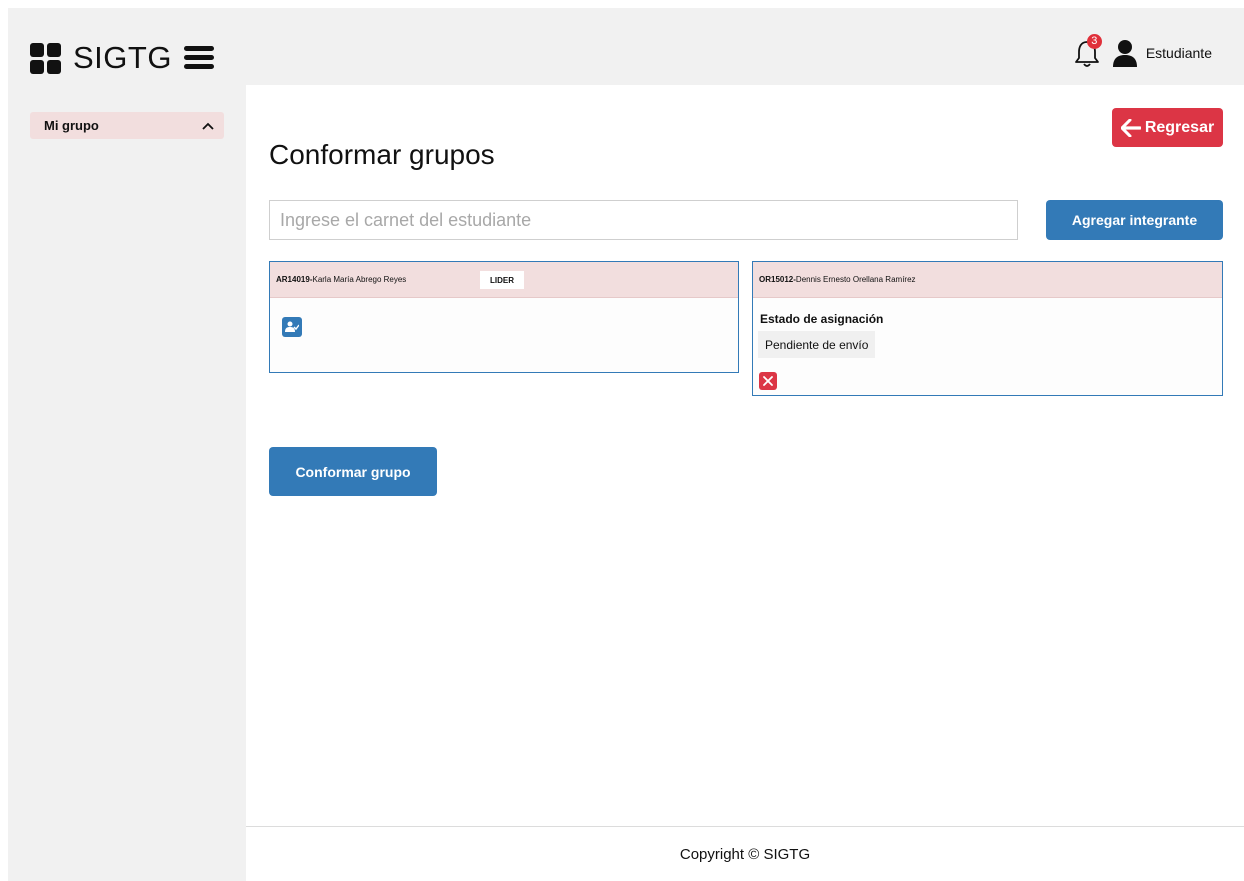 The image size is (1244, 881). I want to click on arrow-left-icon, so click(1131, 127).